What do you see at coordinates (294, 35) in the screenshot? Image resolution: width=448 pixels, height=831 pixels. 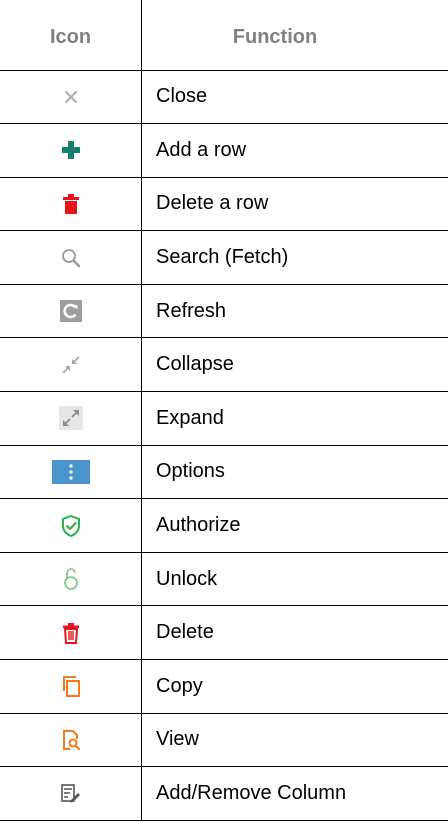 I see `header-function-column: Function` at bounding box center [294, 35].